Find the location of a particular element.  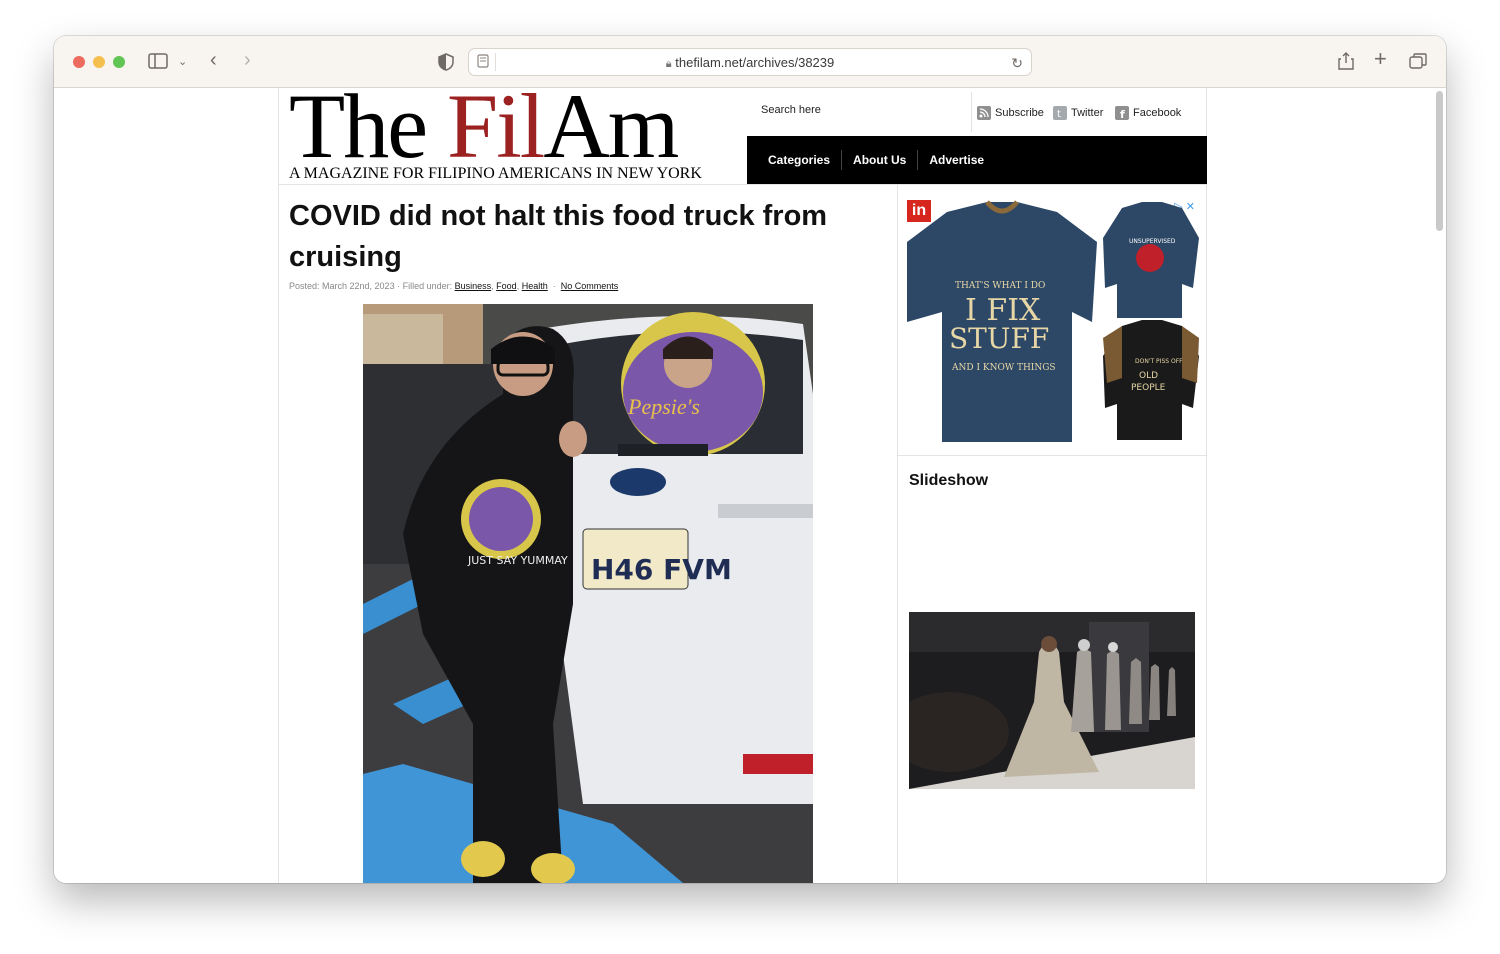

nav-about-us: About Us is located at coordinates (880, 160).